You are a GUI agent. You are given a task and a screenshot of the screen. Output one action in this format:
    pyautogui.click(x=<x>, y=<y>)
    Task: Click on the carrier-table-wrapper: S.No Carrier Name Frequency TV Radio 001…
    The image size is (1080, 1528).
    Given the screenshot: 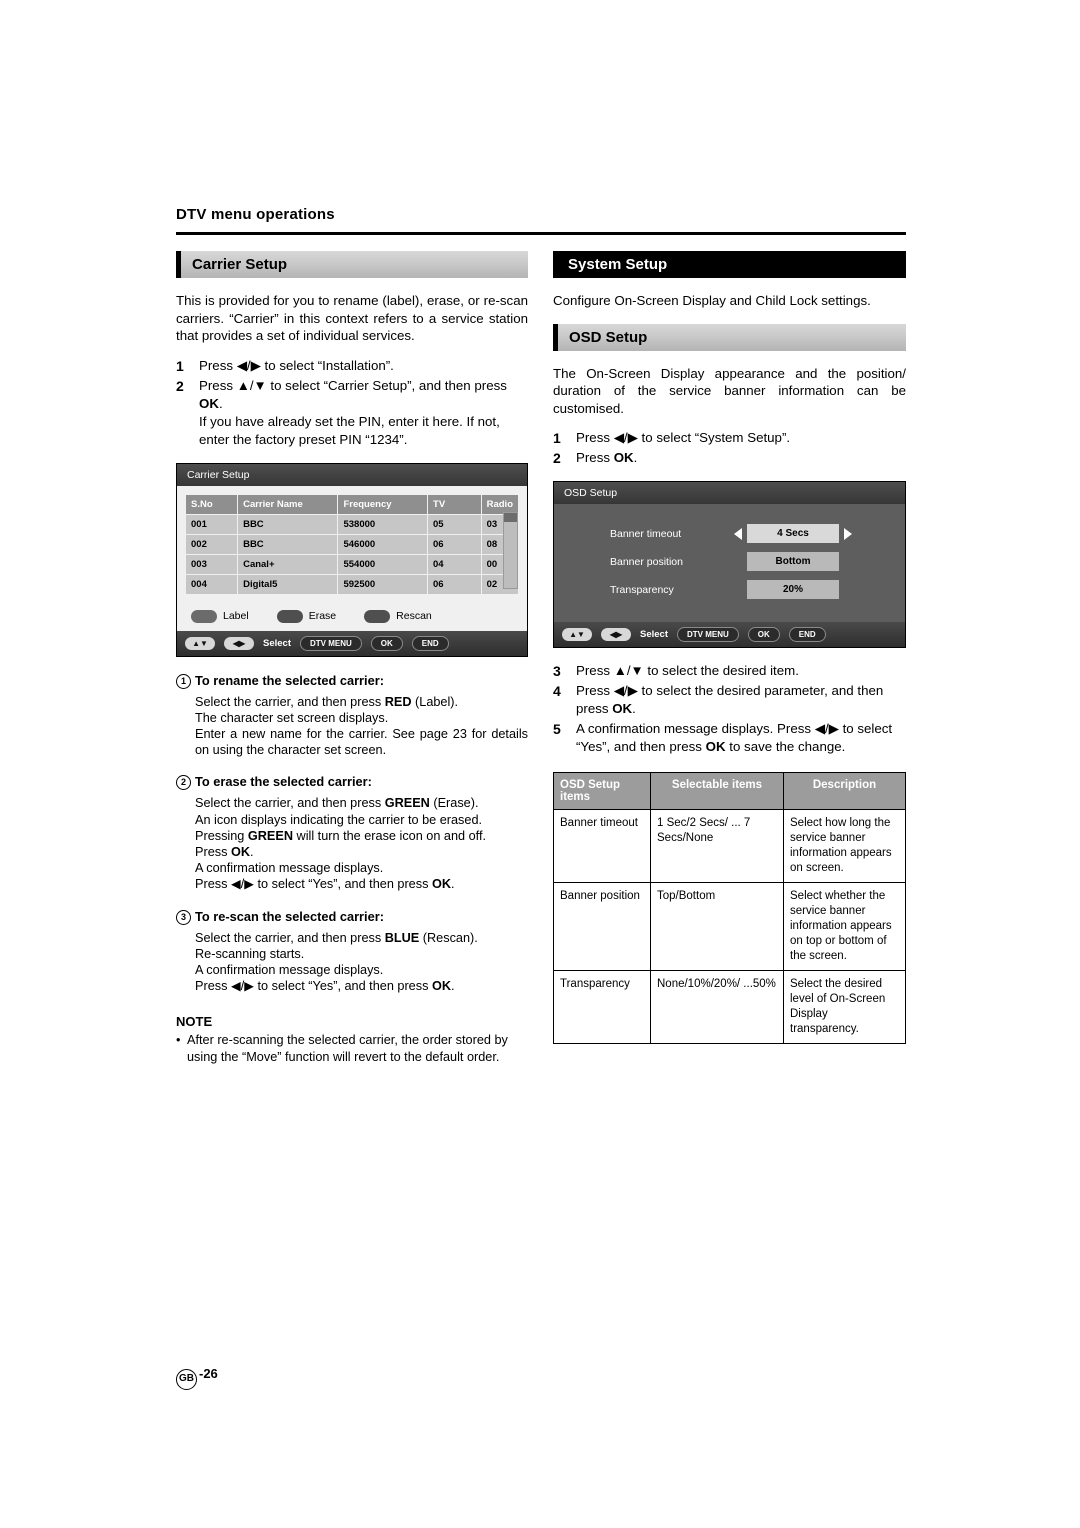 What is the action you would take?
    pyautogui.click(x=352, y=543)
    